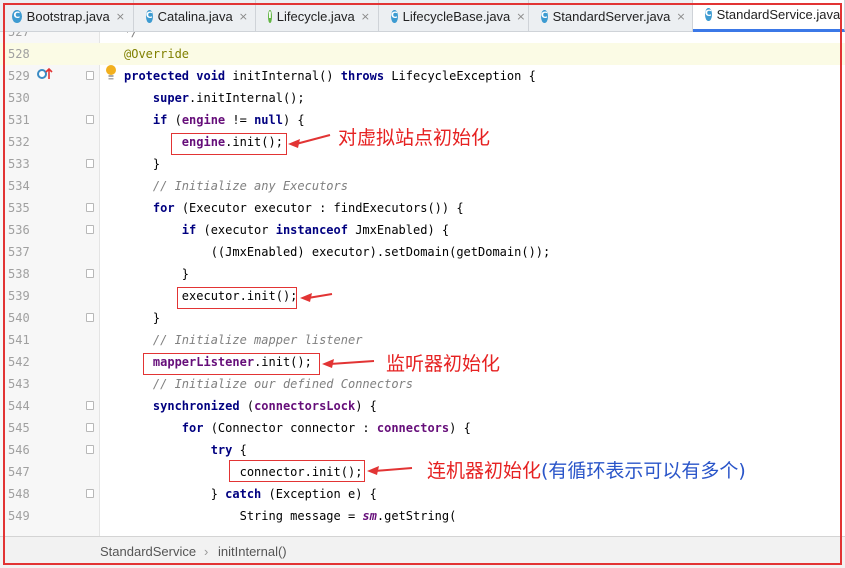 Image resolution: width=845 pixels, height=568 pixels. What do you see at coordinates (422, 384) in the screenshot?
I see `code-line: 543 // Initialize our defined Connectors` at bounding box center [422, 384].